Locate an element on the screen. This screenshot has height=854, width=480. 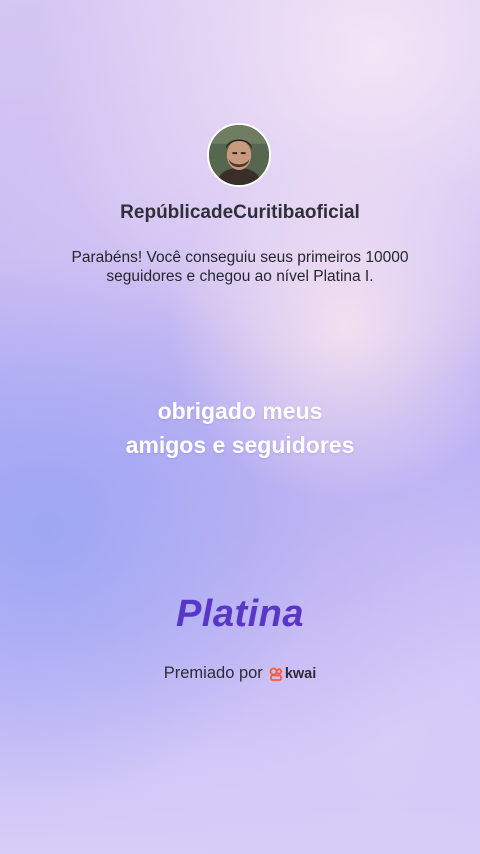
kwai-brand: kwai is located at coordinates (292, 674).